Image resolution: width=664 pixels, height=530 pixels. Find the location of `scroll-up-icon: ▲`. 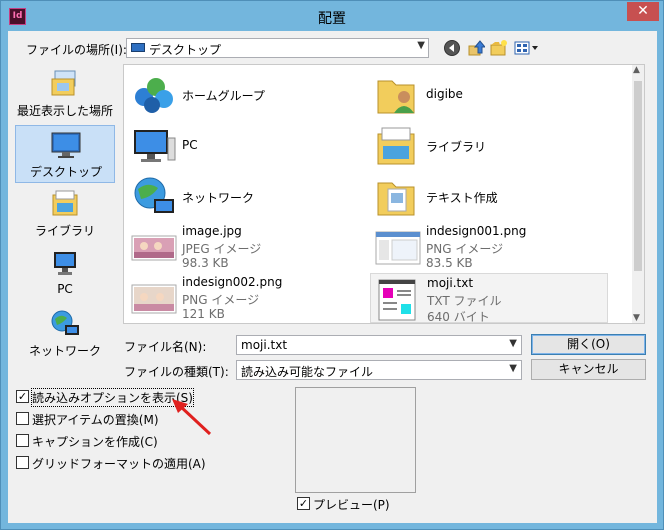

scroll-up-icon: ▲ is located at coordinates (636, 70).